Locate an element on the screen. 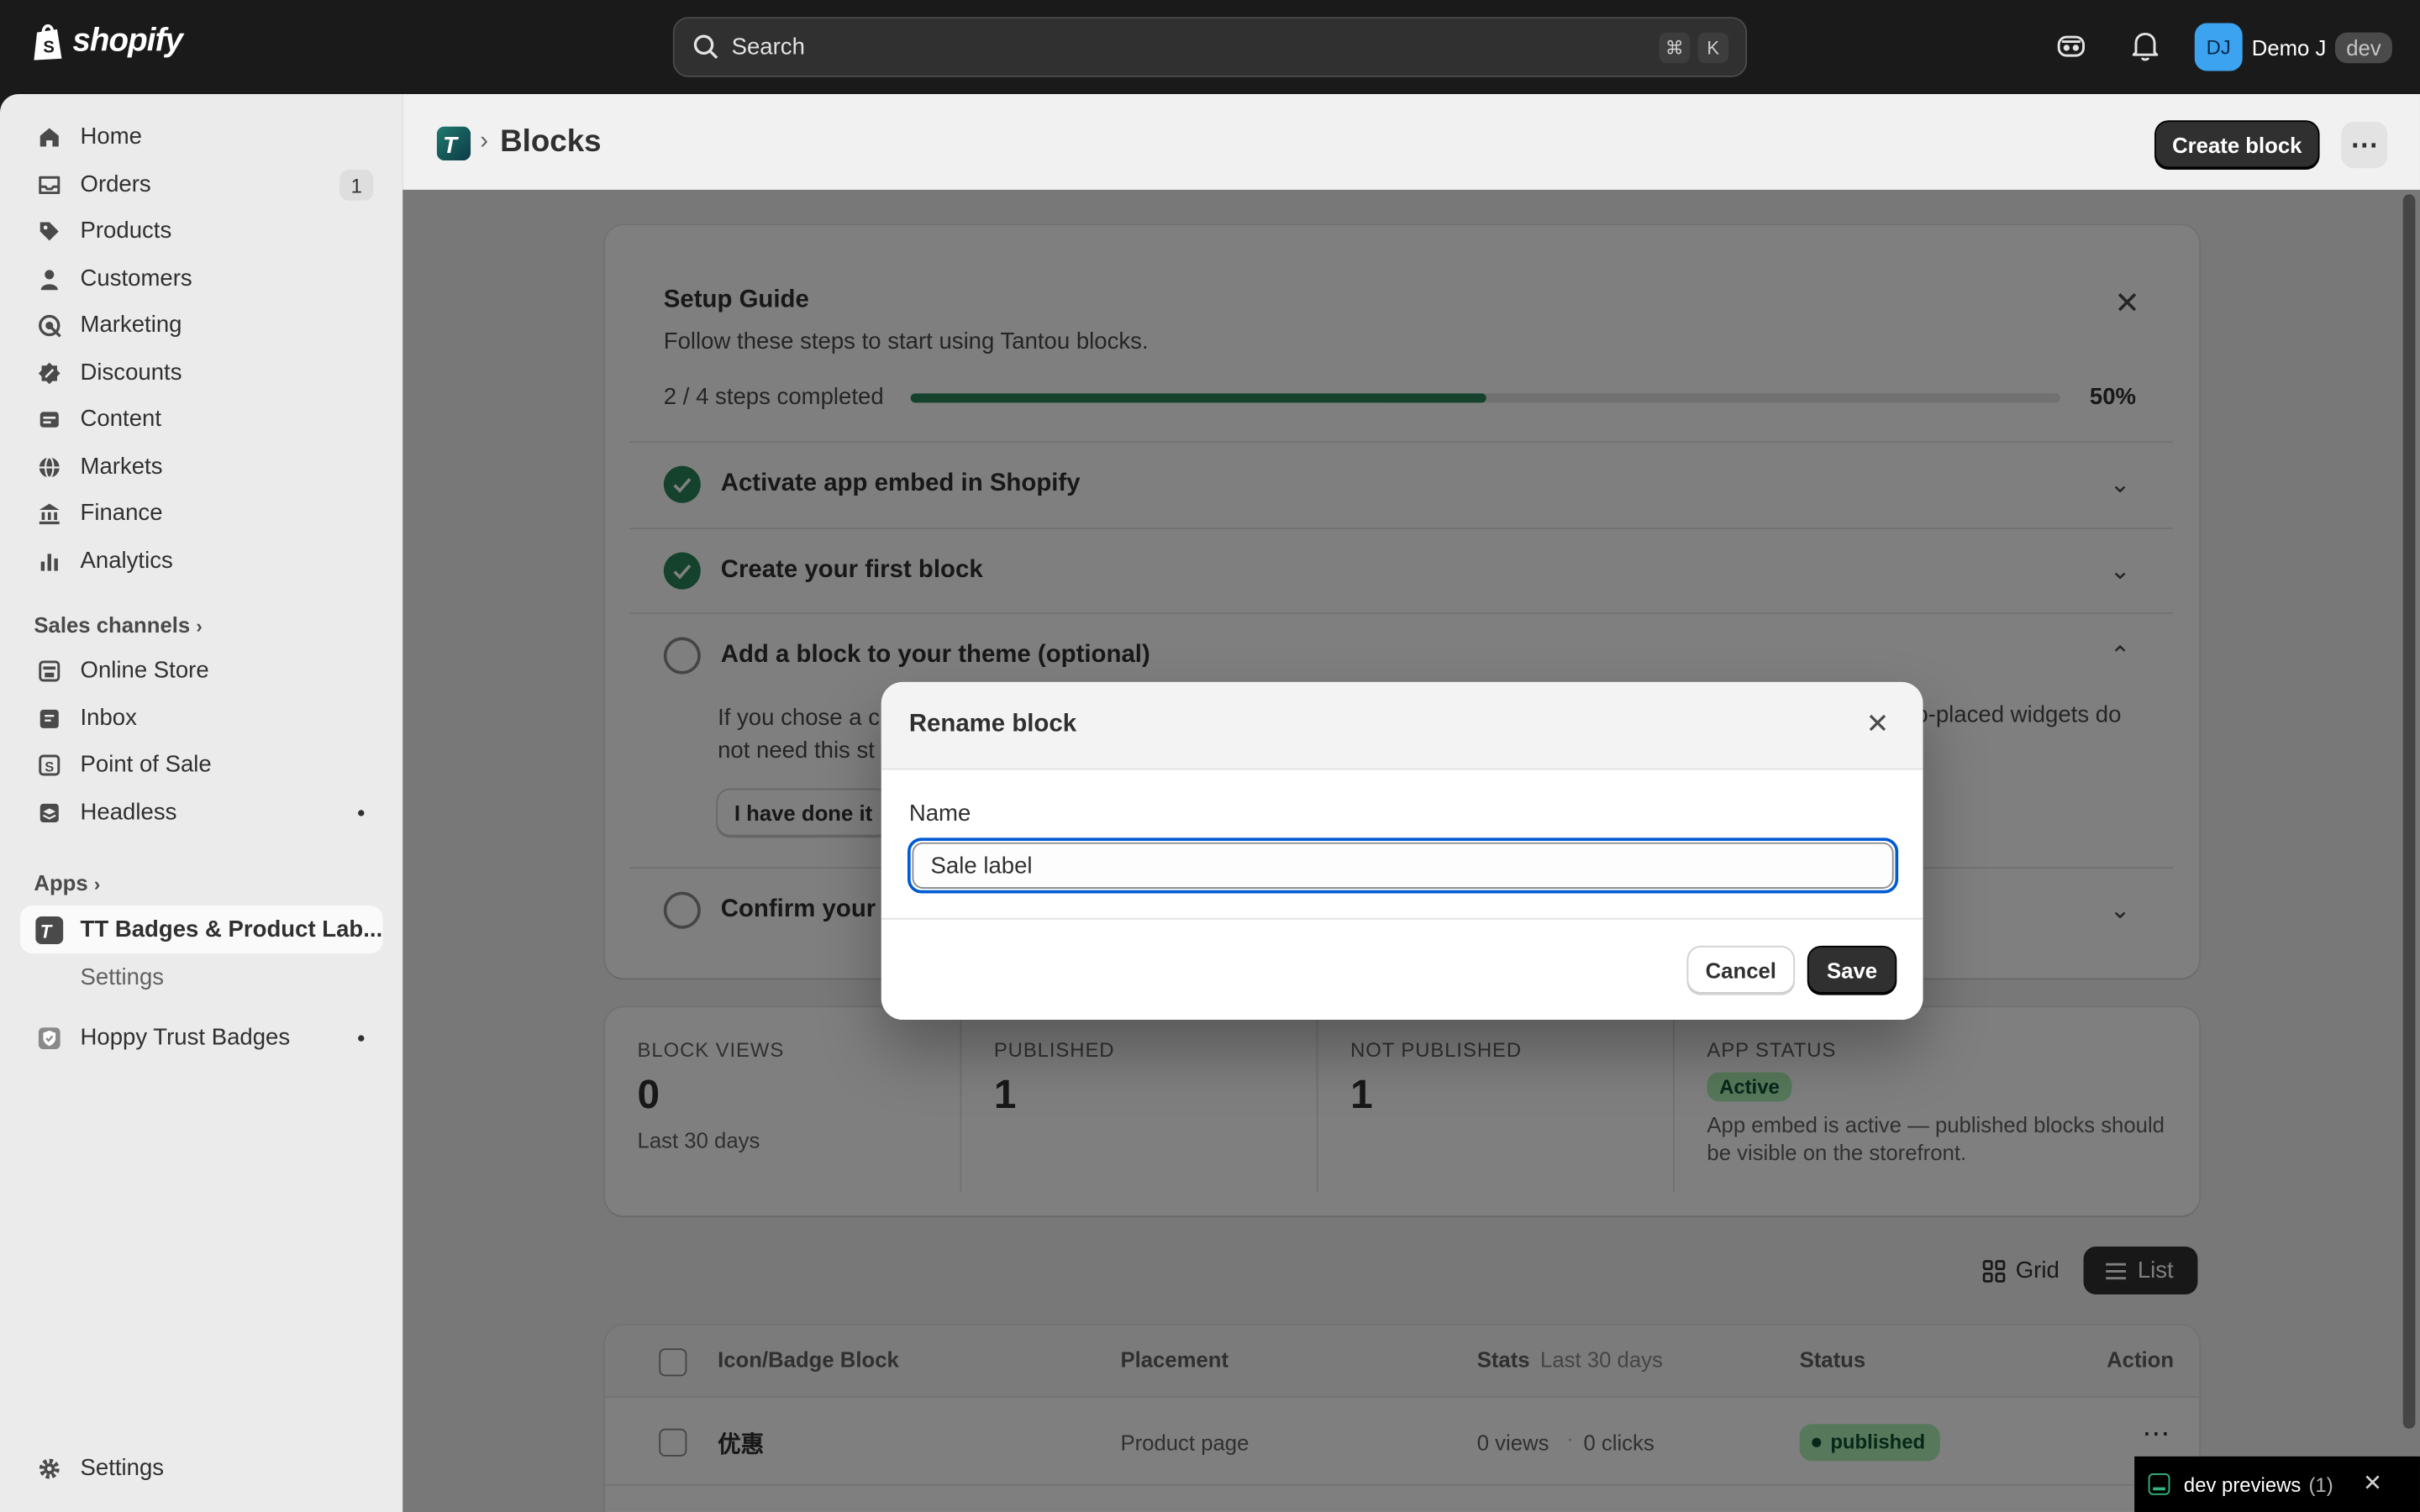 The width and height of the screenshot is (2420, 1512). sidebar-item-point-of-sale: S Point of Sale is located at coordinates (202, 765).